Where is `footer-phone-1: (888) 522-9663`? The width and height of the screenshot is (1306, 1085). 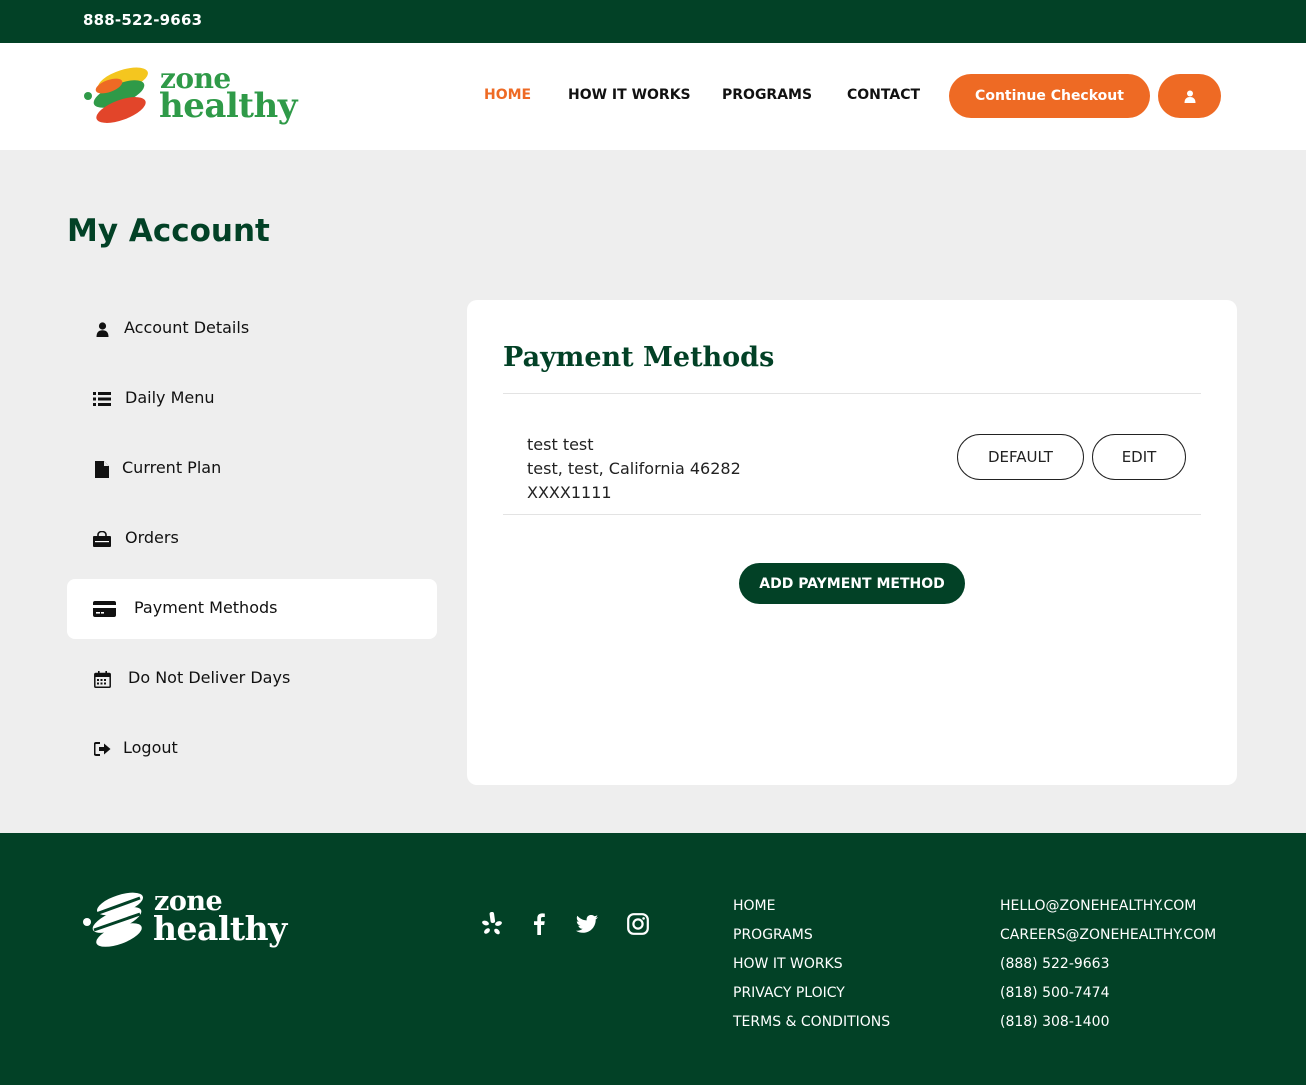
footer-phone-1: (888) 522-9663 is located at coordinates (1055, 964).